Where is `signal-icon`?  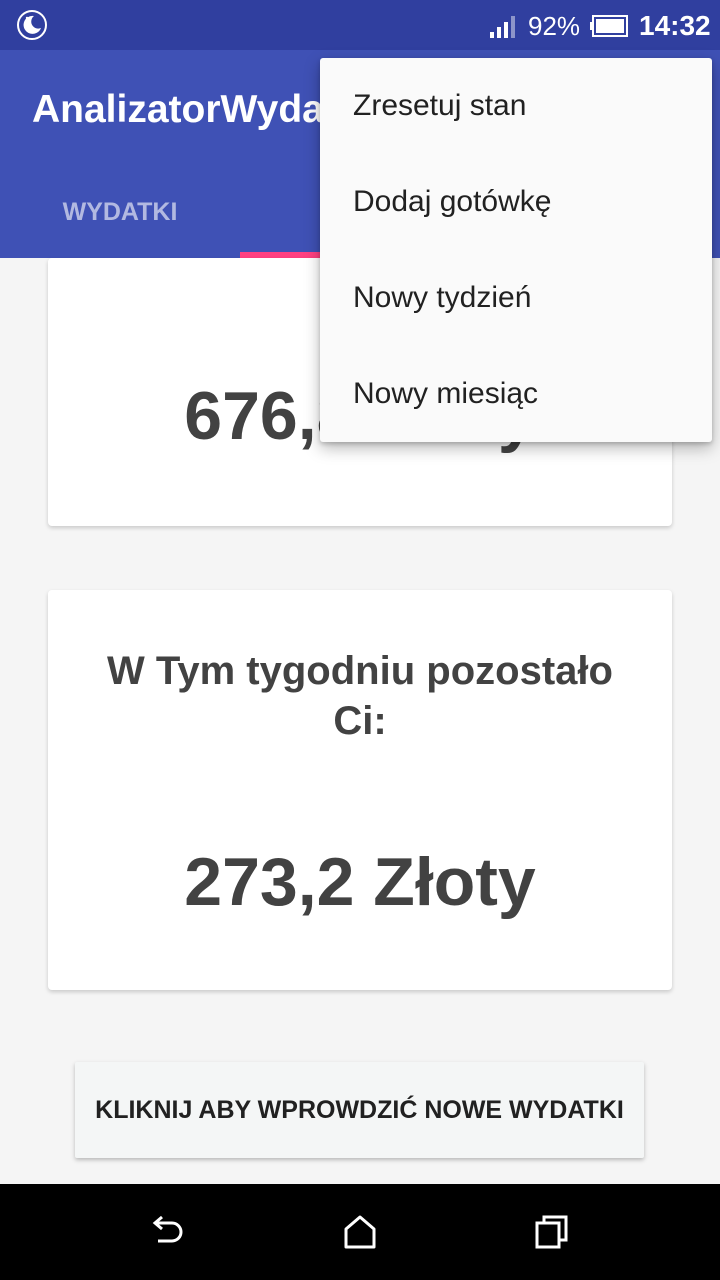
signal-icon is located at coordinates (502, 27).